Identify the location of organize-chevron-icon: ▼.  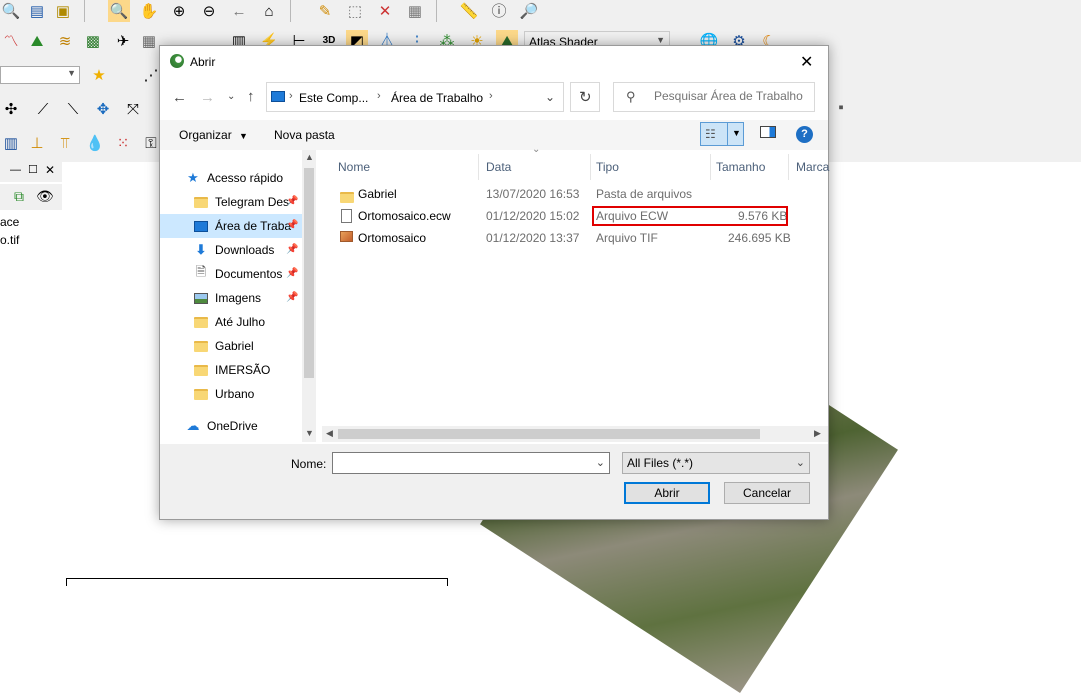
(243, 136).